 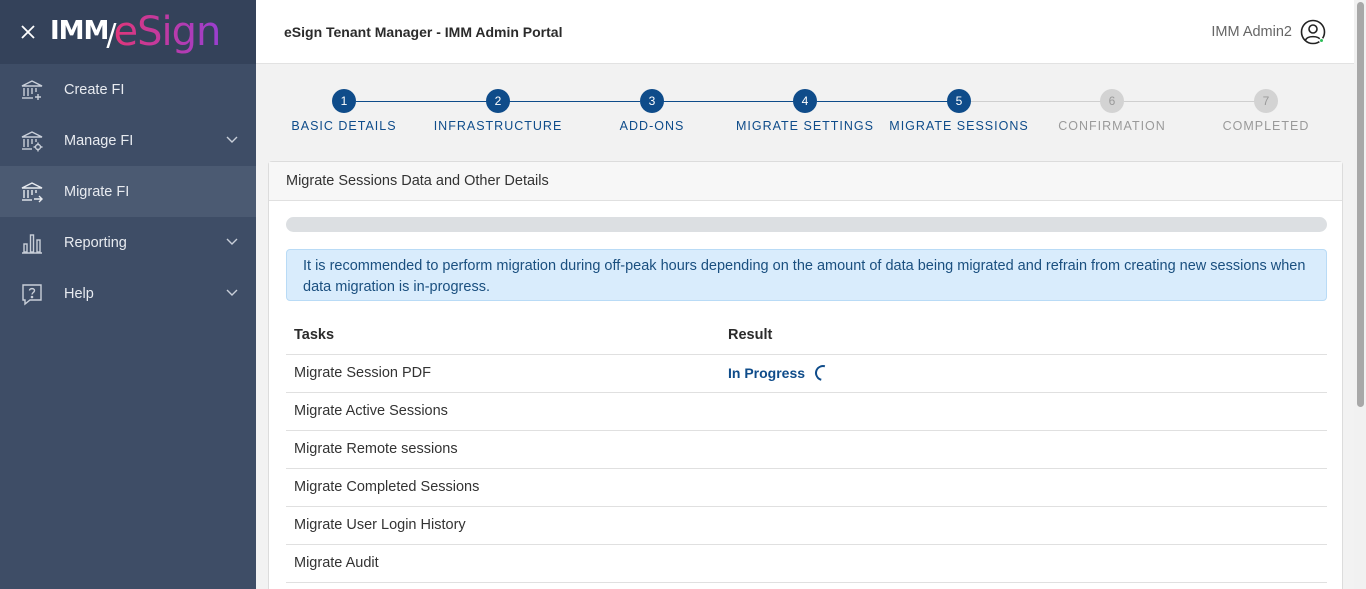 What do you see at coordinates (503, 373) in the screenshot?
I see `task-name: Migrate Session PDF` at bounding box center [503, 373].